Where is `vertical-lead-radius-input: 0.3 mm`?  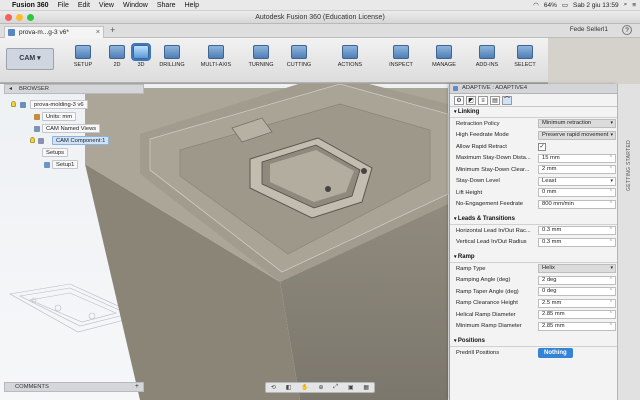
vertical-lead-radius-input: 0.3 mm is located at coordinates (577, 242).